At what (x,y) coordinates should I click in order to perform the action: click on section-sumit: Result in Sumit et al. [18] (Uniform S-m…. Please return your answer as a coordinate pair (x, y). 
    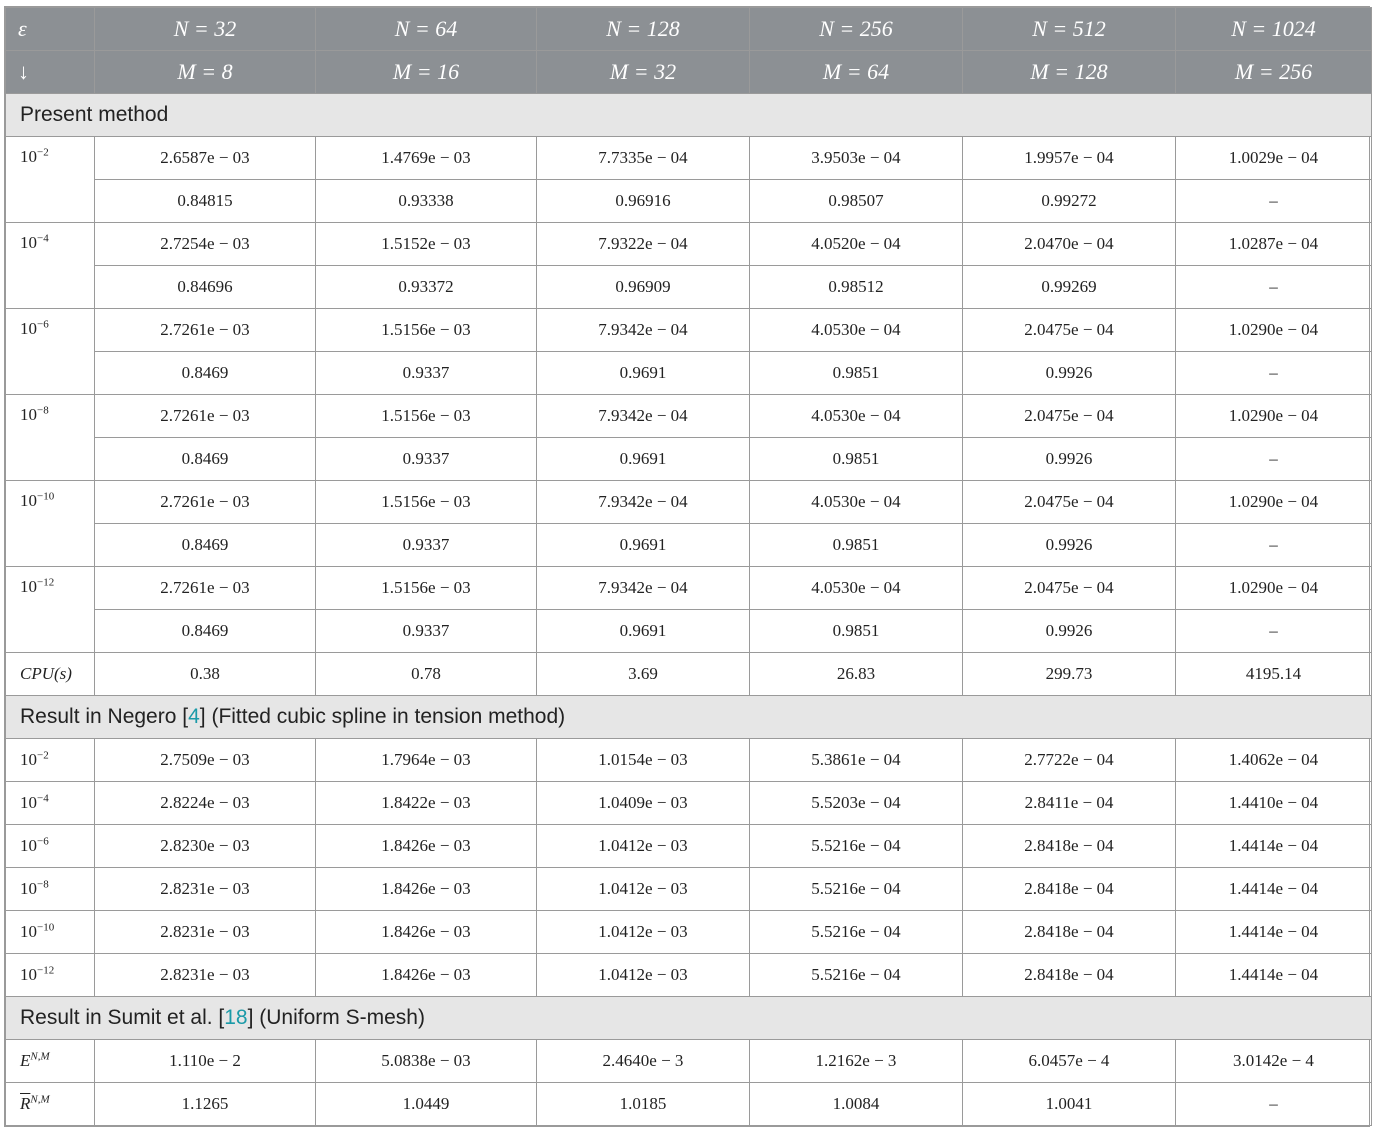
    Looking at the image, I should click on (688, 1018).